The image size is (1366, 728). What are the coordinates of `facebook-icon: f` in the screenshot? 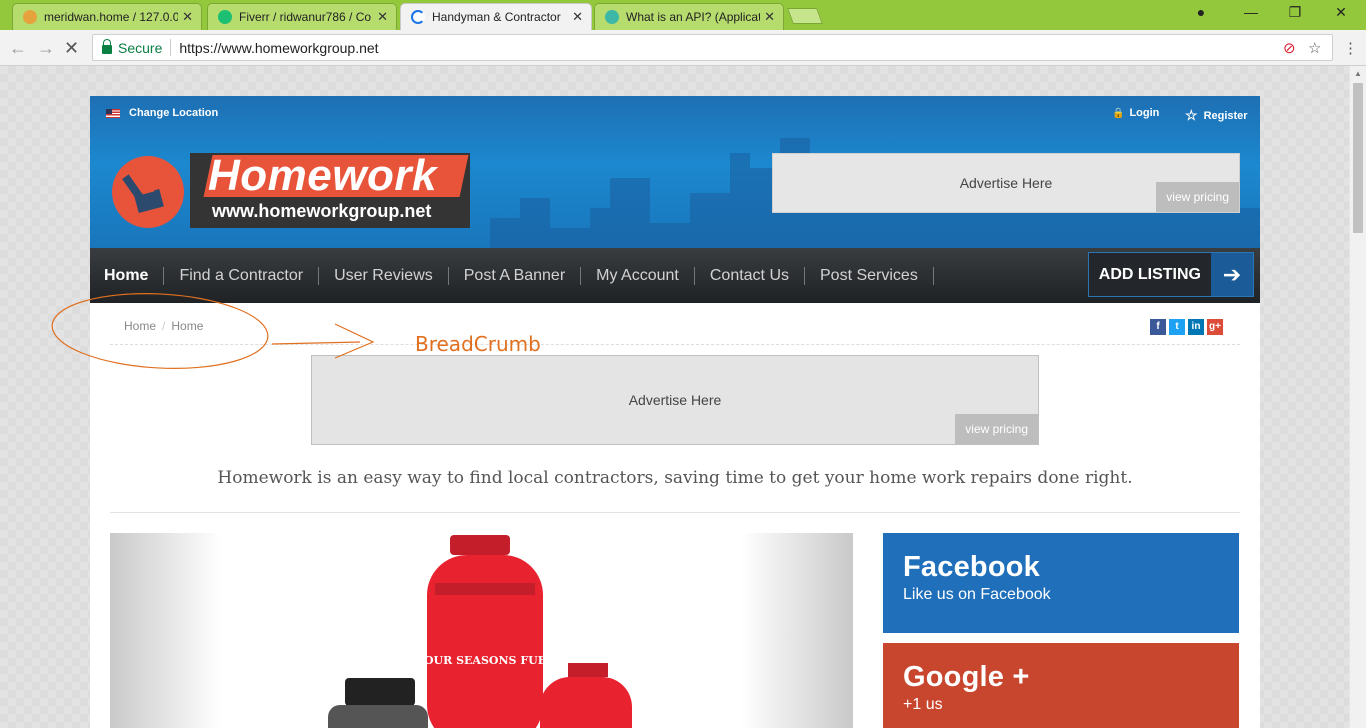 It's located at (1158, 327).